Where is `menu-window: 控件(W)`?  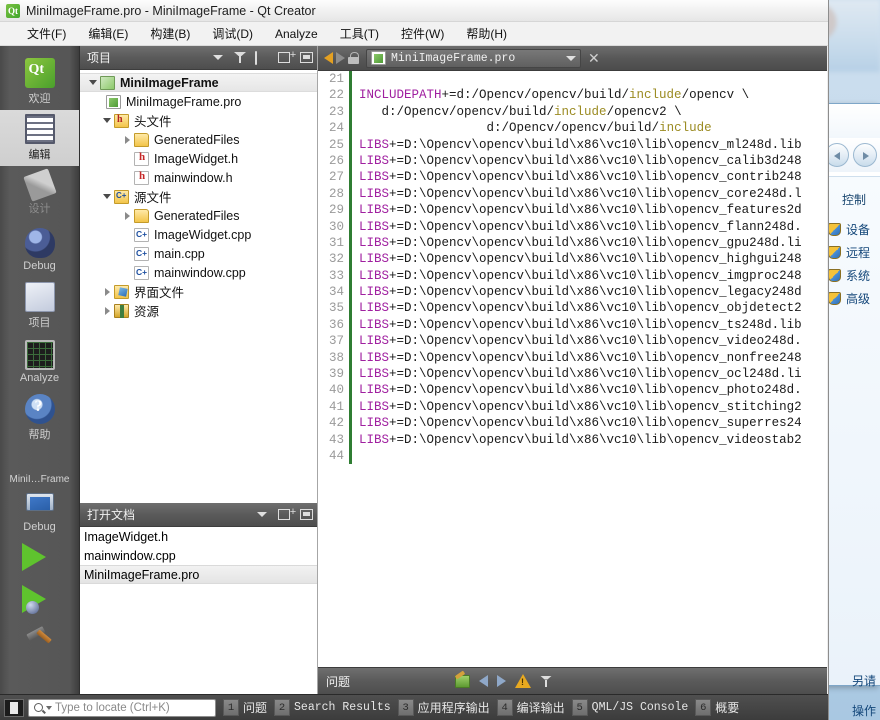 menu-window: 控件(W) is located at coordinates (422, 33).